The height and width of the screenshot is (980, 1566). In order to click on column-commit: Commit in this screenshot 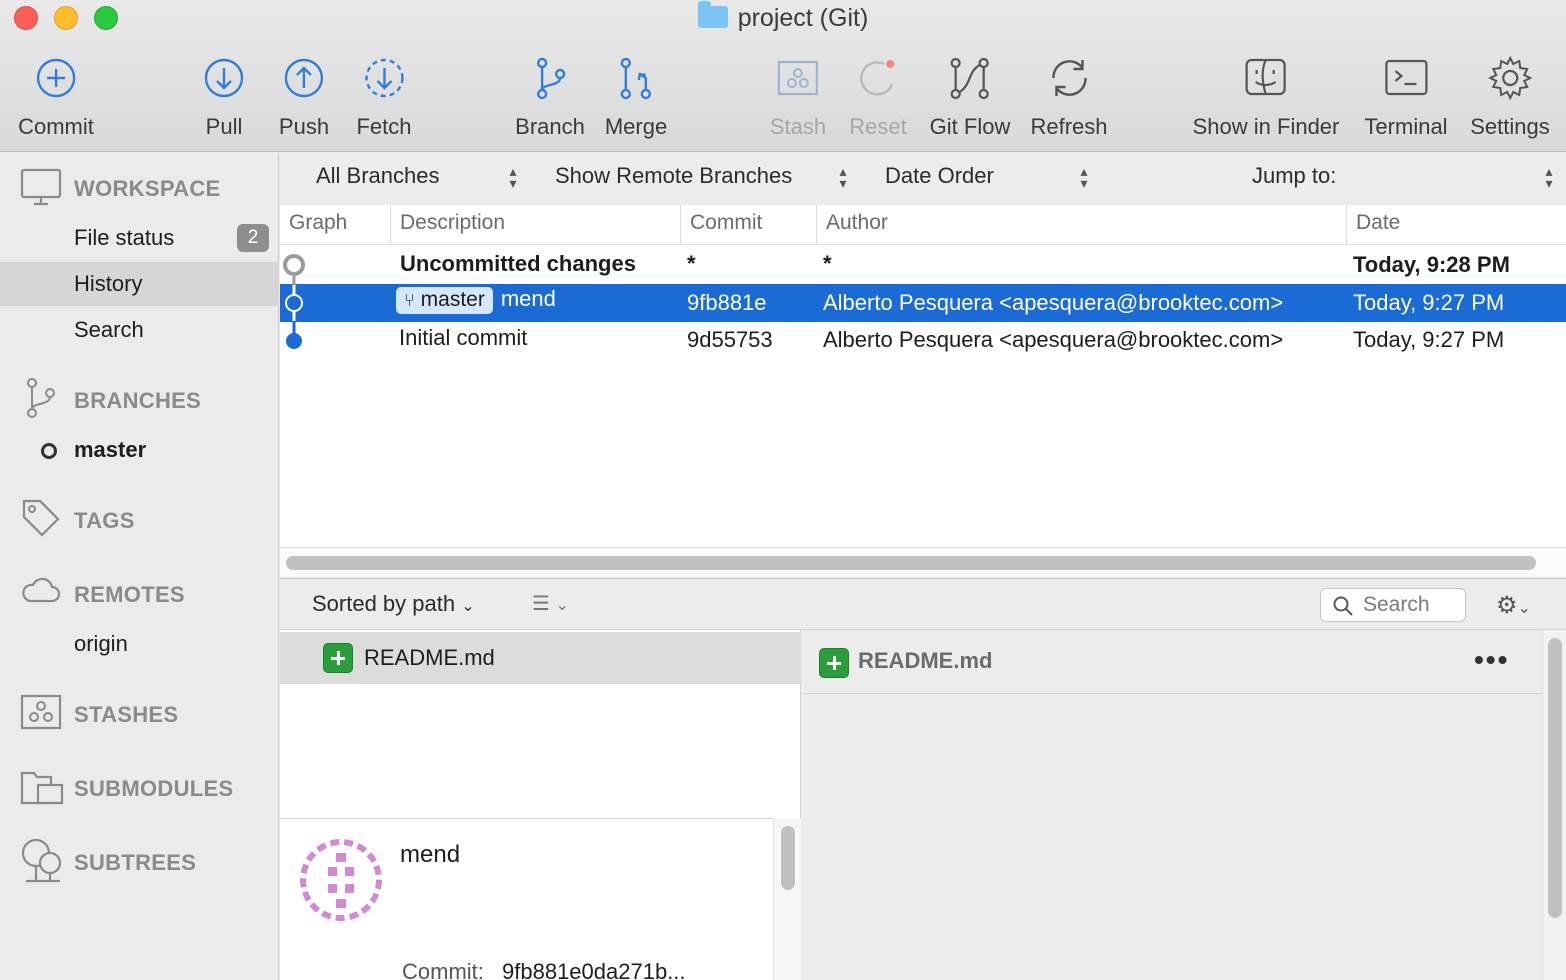, I will do `click(748, 225)`.